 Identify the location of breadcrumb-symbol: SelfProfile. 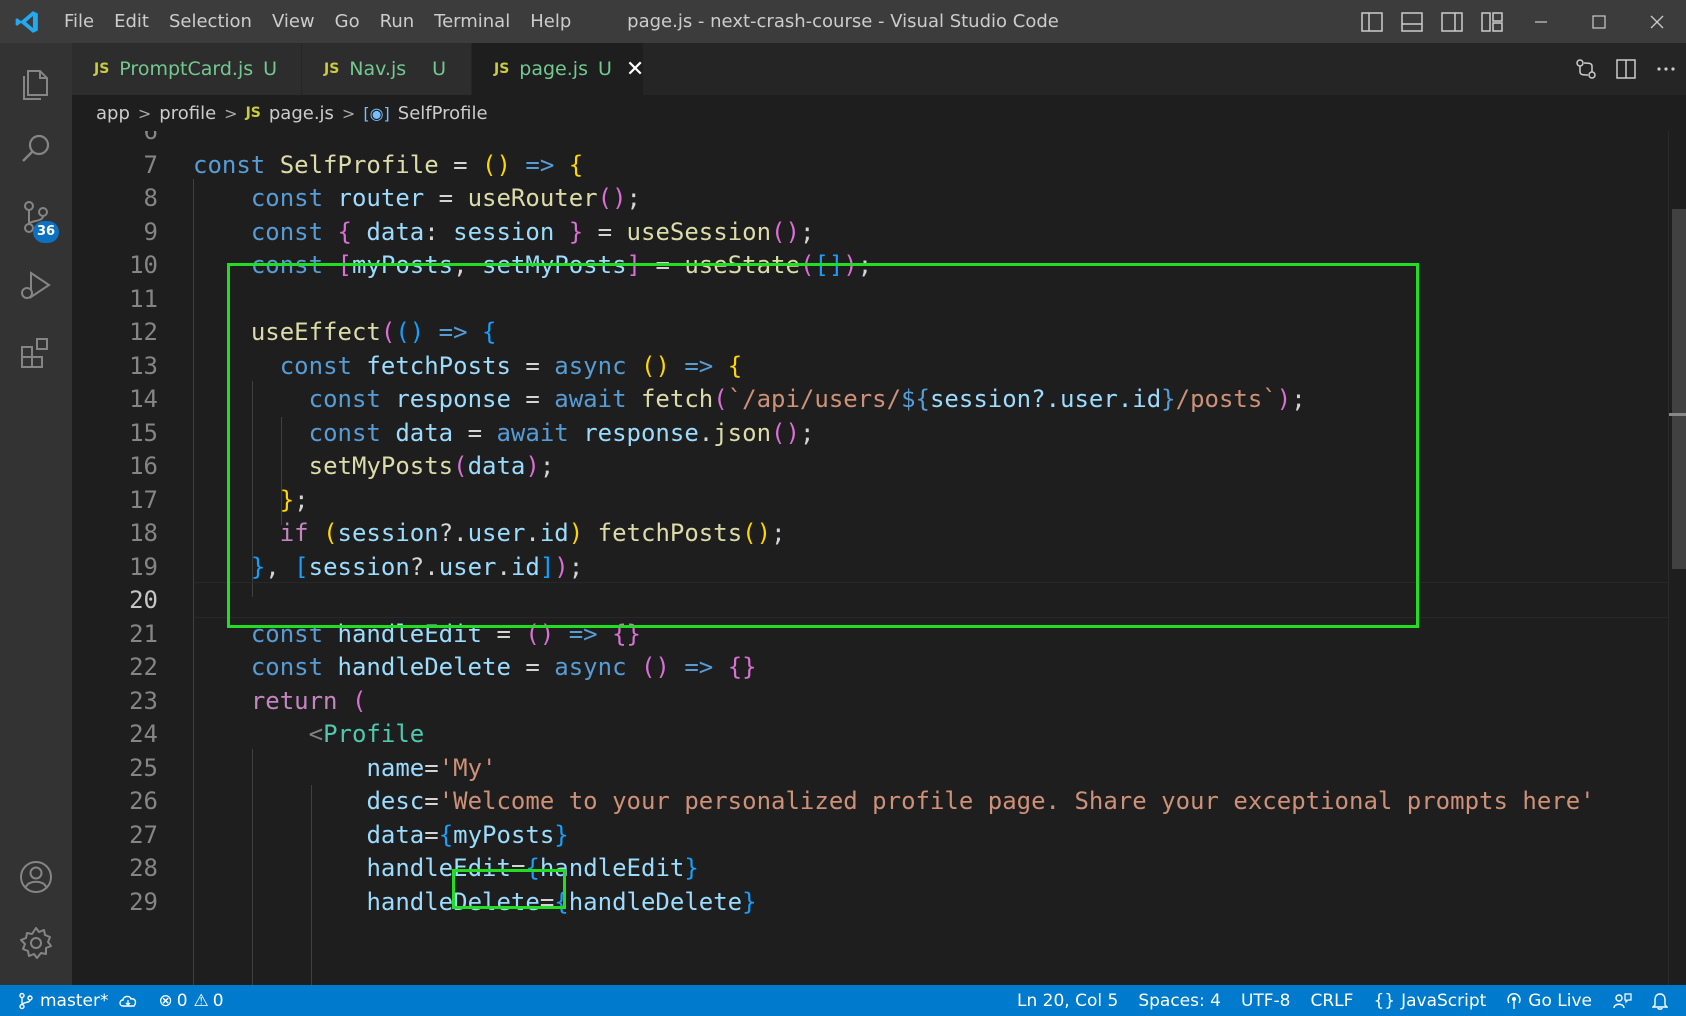
(443, 113).